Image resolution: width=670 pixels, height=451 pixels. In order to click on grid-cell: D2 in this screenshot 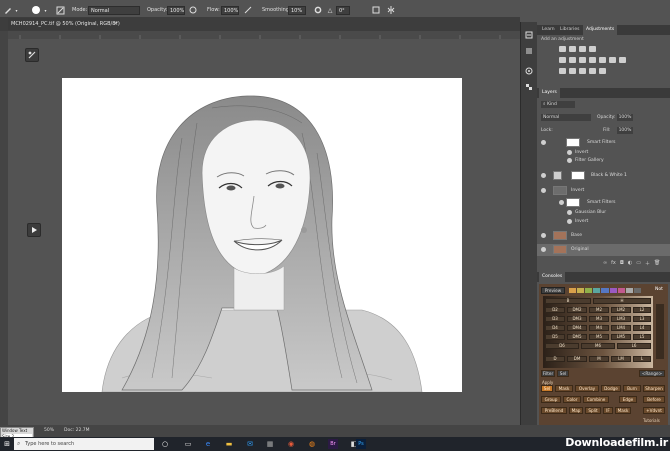, I will do `click(555, 310)`.